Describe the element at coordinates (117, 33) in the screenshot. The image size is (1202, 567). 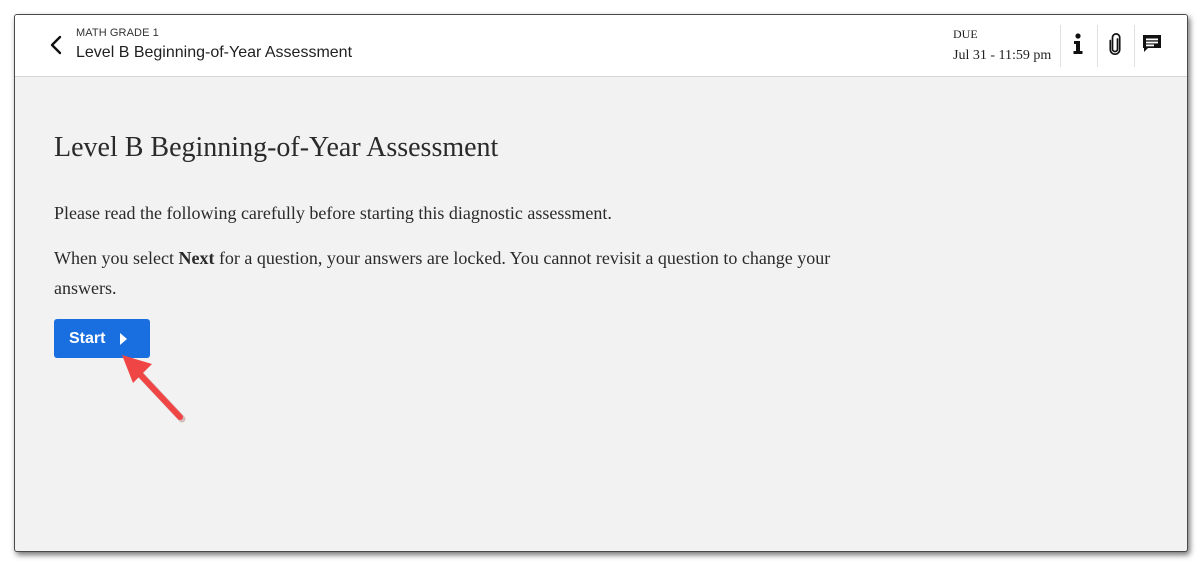
I see `course-name: MATH GRADE 1` at that location.